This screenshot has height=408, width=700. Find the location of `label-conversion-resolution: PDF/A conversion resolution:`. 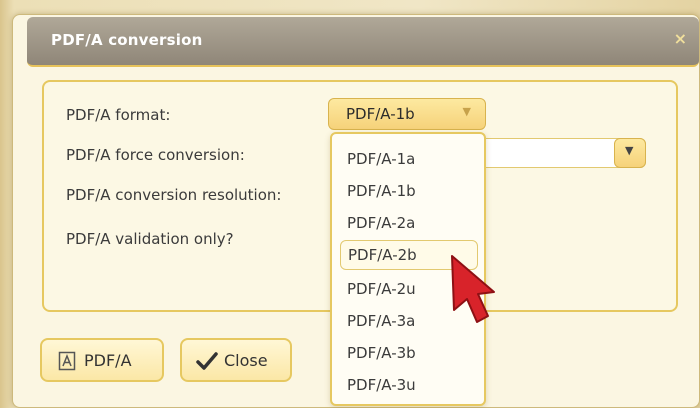

label-conversion-resolution: PDF/A conversion resolution: is located at coordinates (174, 195).